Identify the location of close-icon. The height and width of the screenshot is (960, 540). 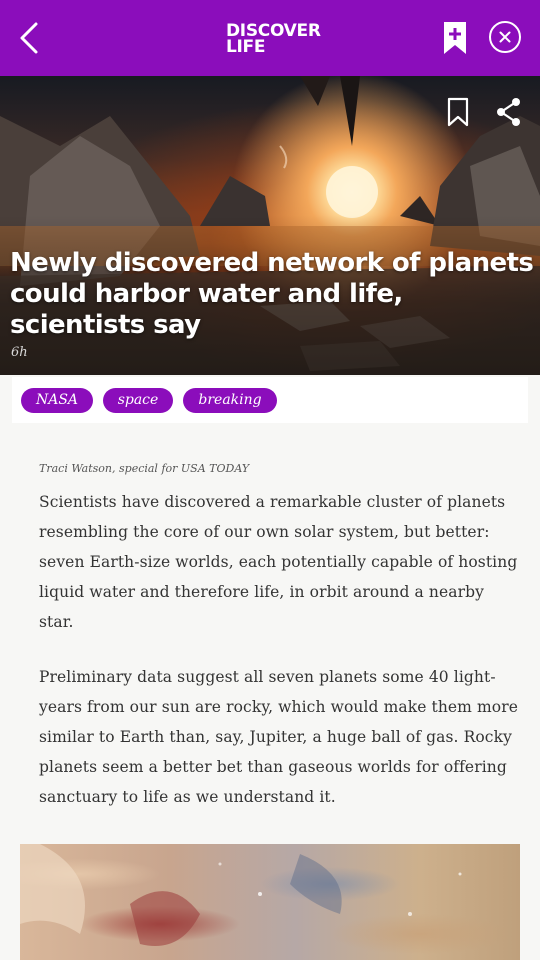
(505, 37).